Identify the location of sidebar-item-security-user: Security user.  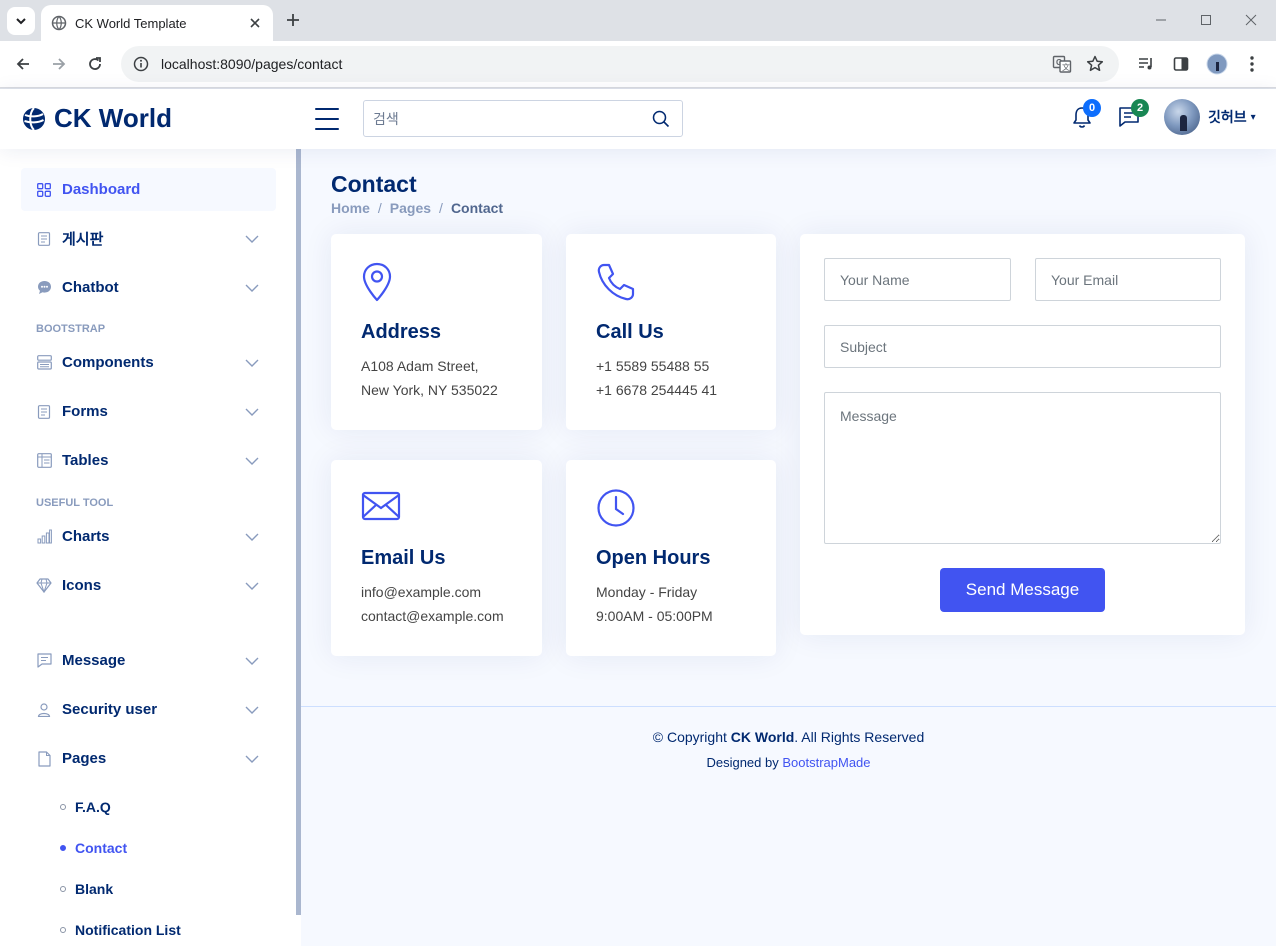
(148, 709).